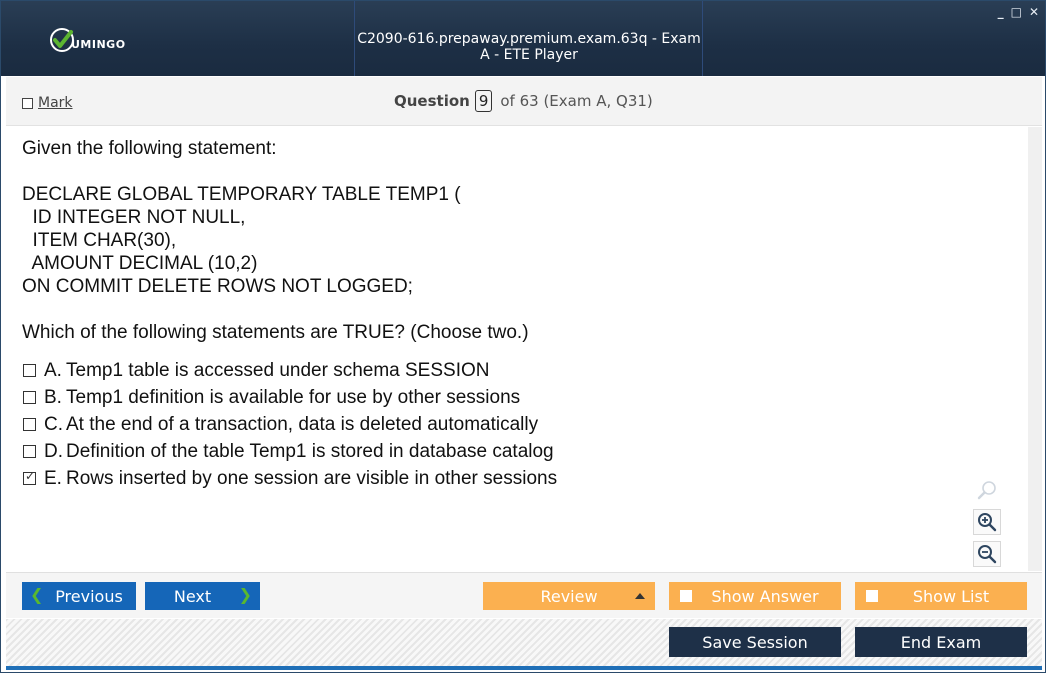 The image size is (1046, 673). I want to click on close-icon: ✕, so click(1034, 12).